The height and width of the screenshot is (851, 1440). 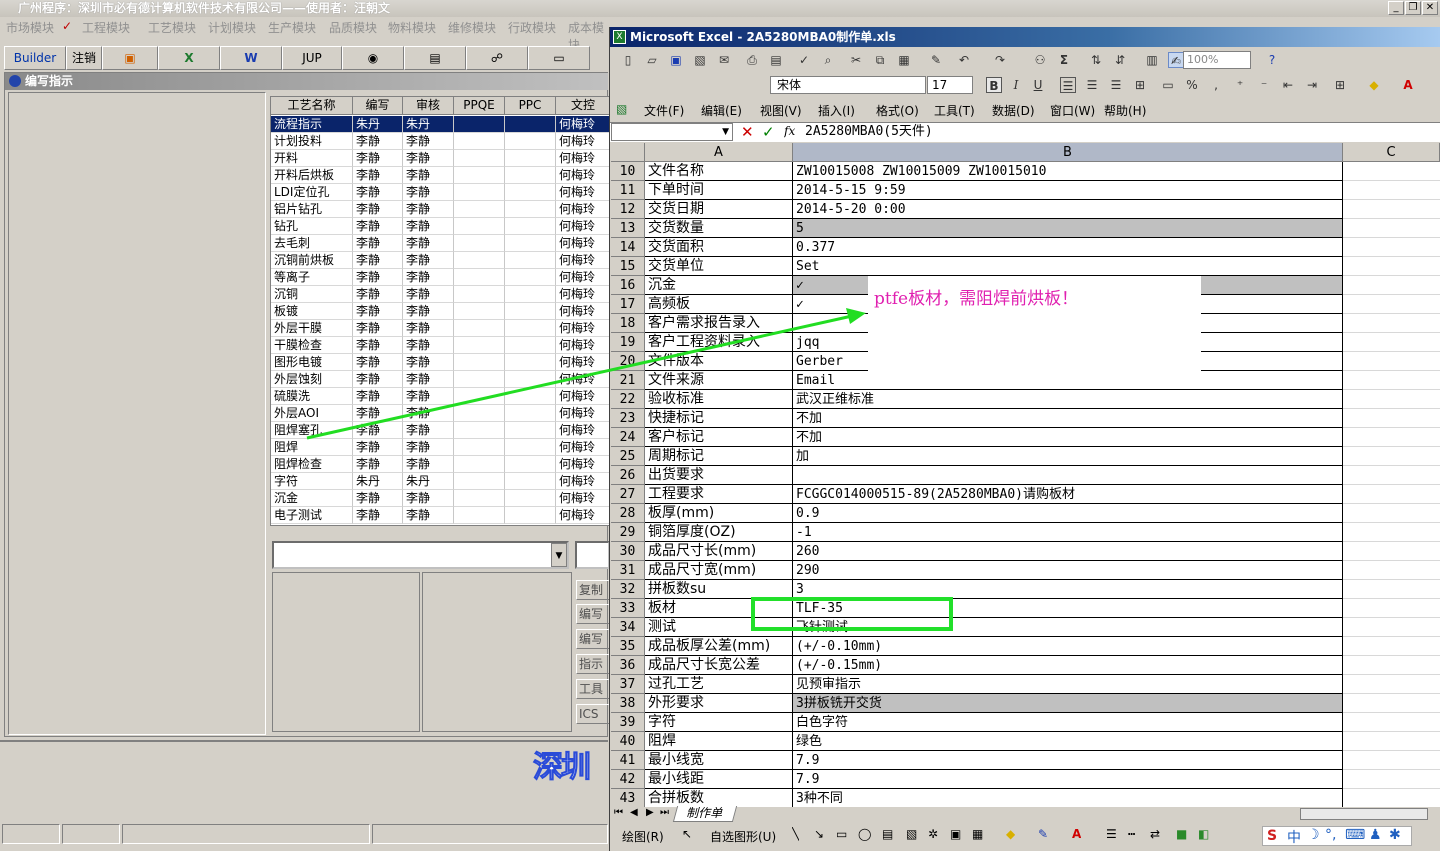 I want to click on tab-first-icon: ⏮, so click(x=618, y=812).